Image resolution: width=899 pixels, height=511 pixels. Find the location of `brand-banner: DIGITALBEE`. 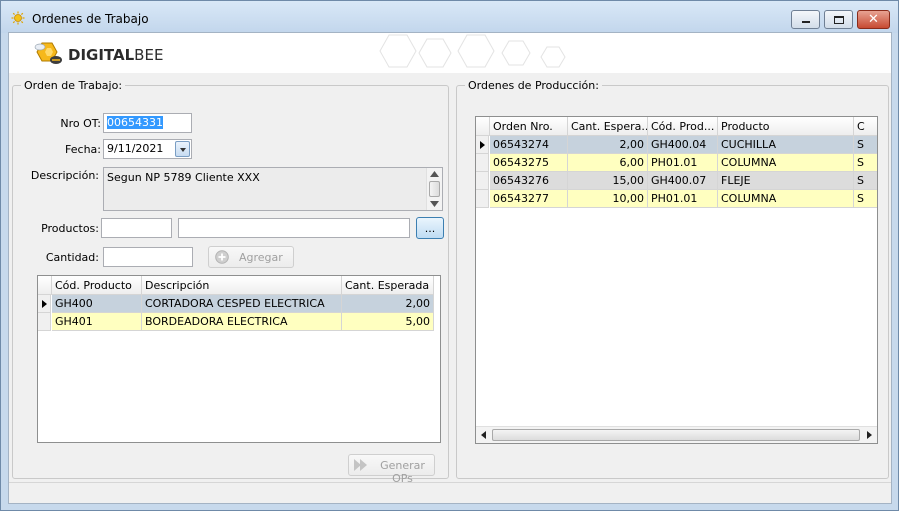

brand-banner: DIGITALBEE is located at coordinates (450, 53).